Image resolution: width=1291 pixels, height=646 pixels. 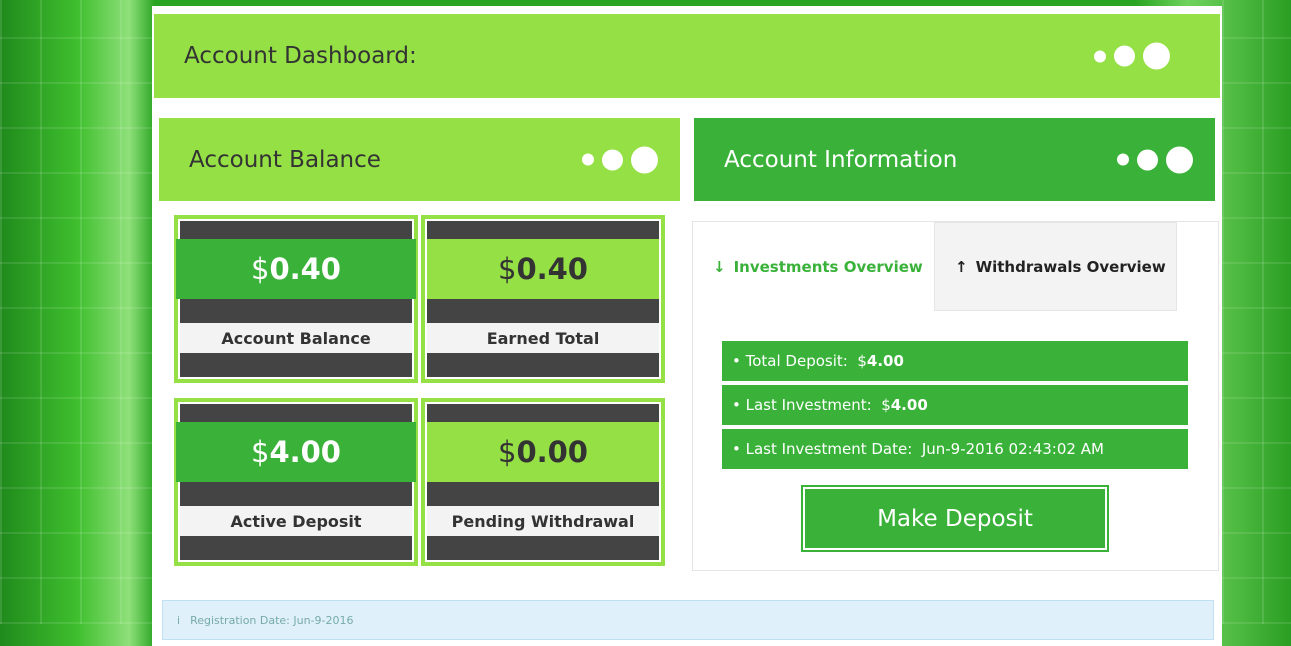 I want to click on registration-alert: i Registration Date: Jun-9-2016, so click(x=688, y=620).